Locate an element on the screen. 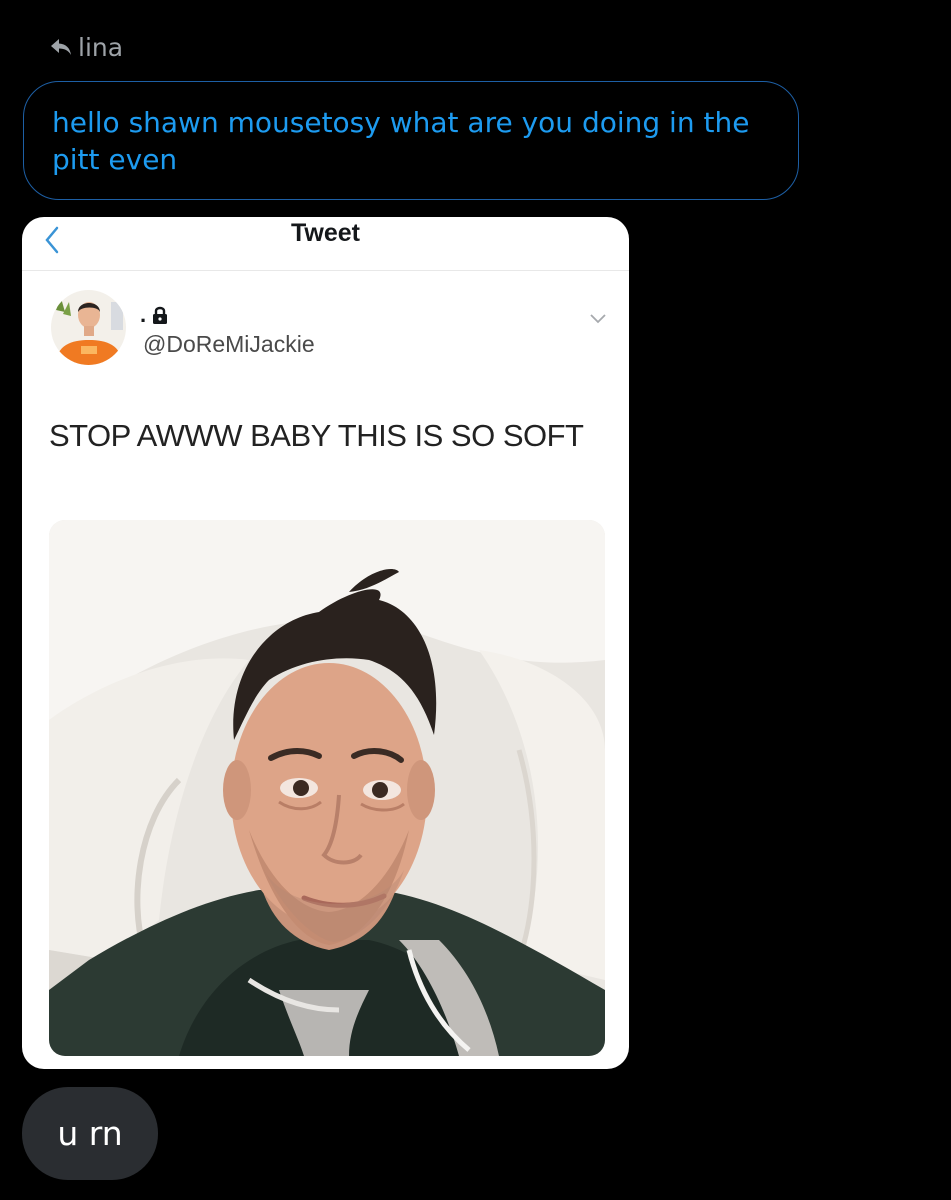 The height and width of the screenshot is (1200, 951). avatar is located at coordinates (88, 327).